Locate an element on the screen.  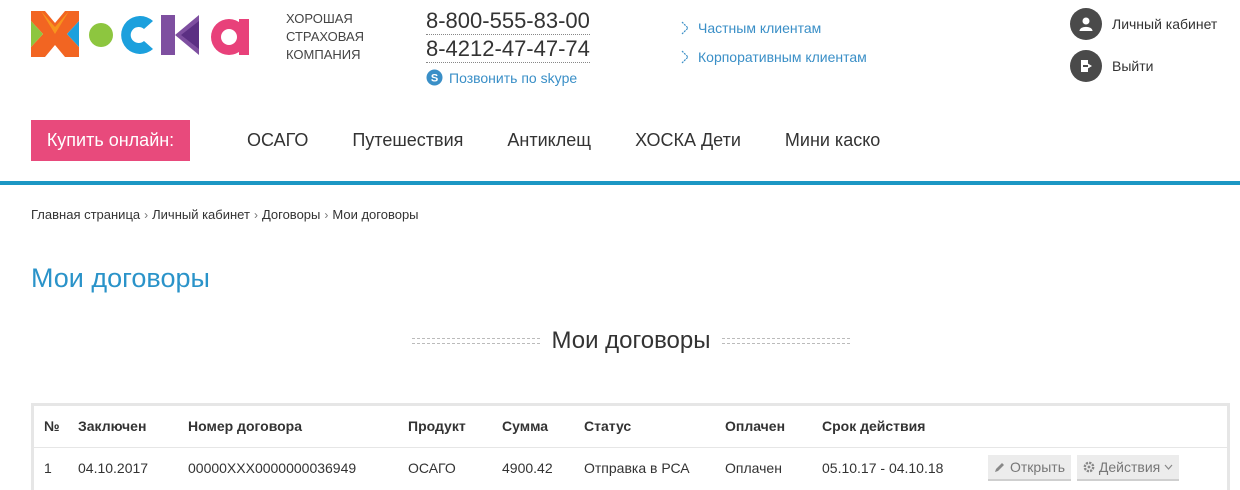
column-header-product: Продукт is located at coordinates (455, 427).